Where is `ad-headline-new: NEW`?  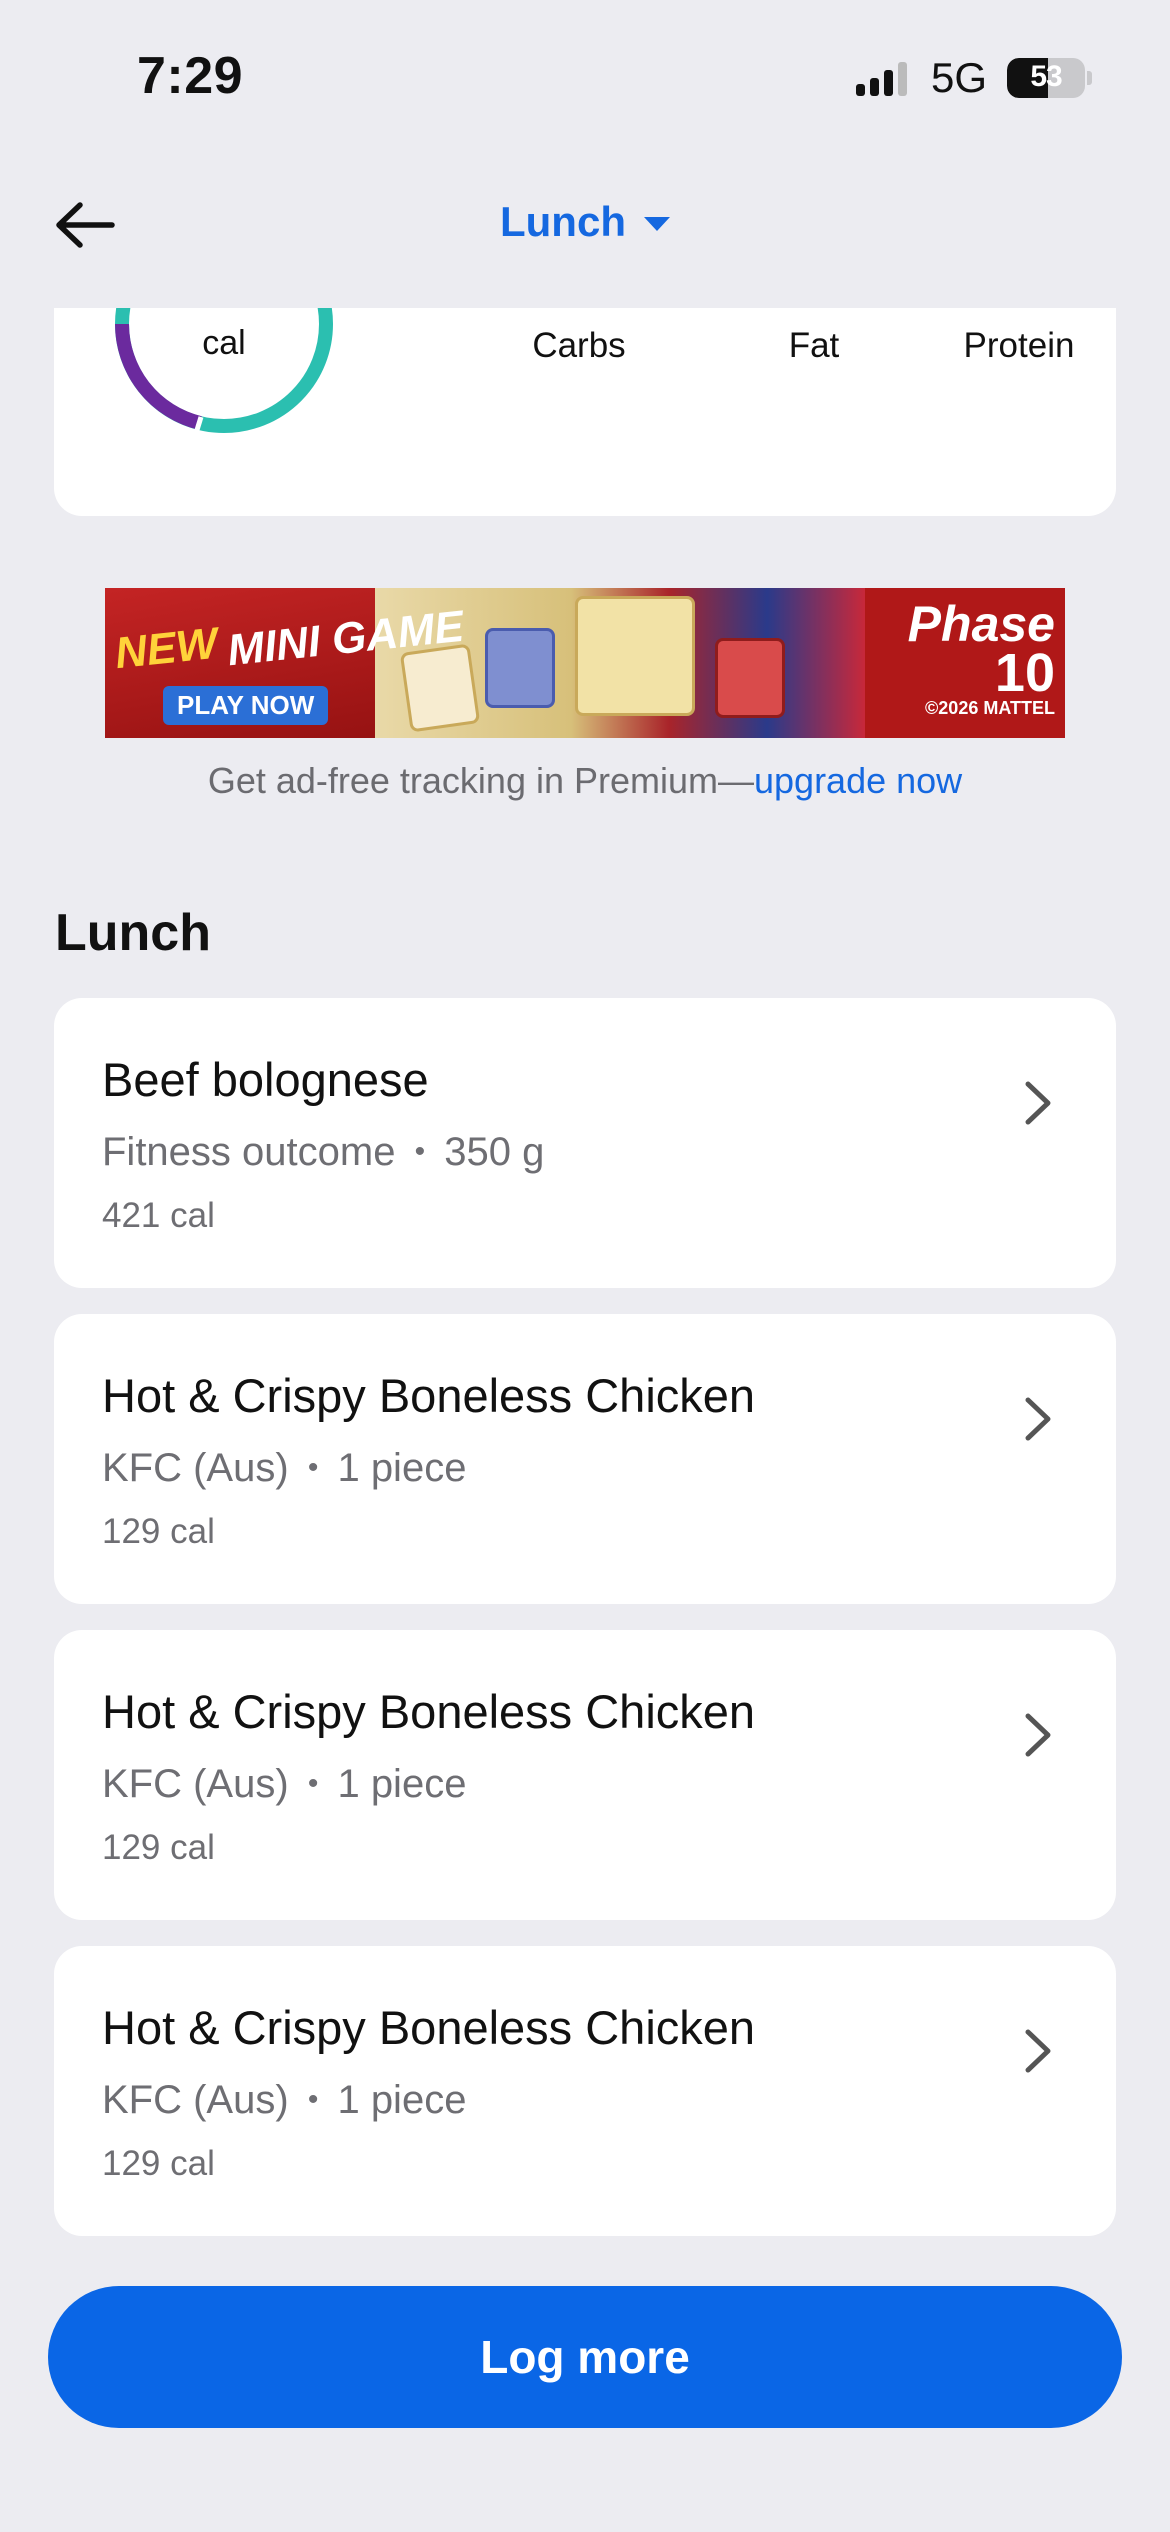 ad-headline-new: NEW is located at coordinates (166, 648).